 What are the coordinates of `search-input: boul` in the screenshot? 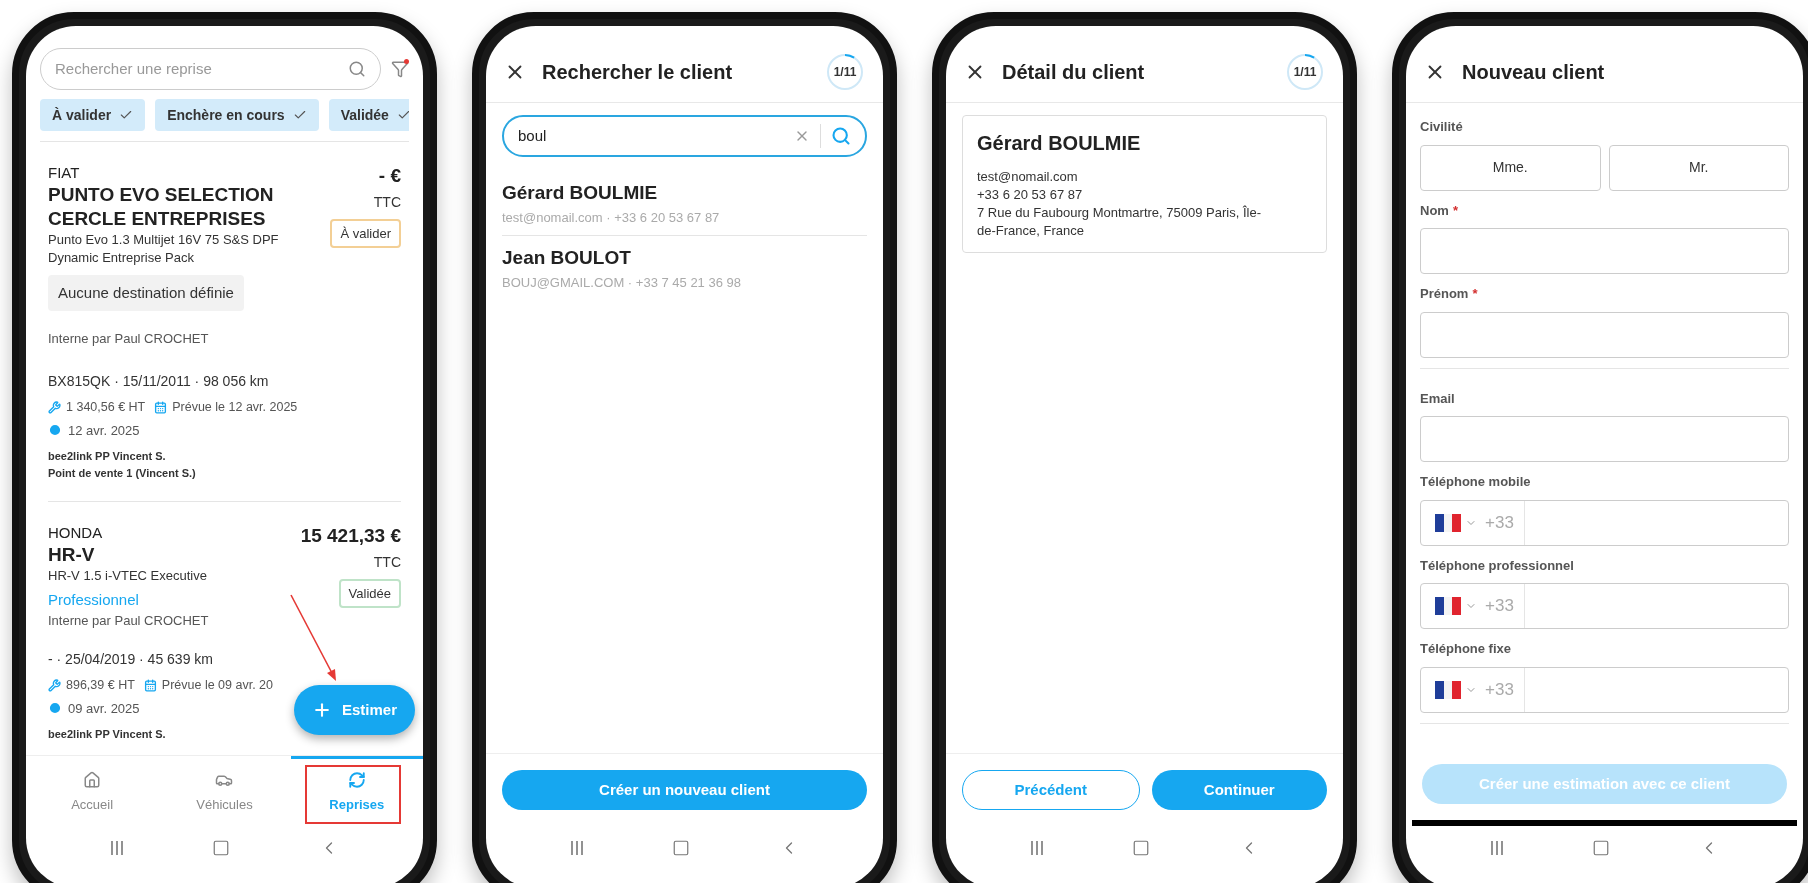 It's located at (651, 136).